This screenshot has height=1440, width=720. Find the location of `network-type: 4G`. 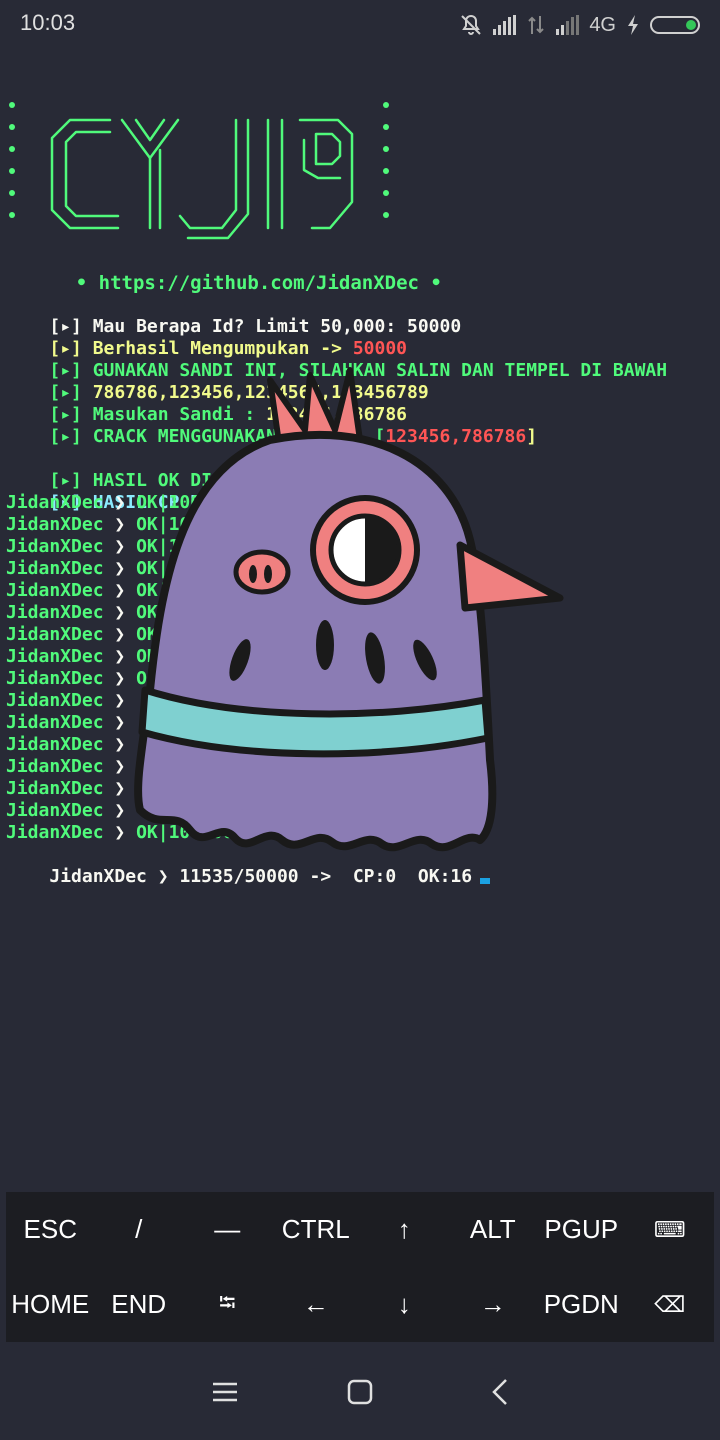

network-type: 4G is located at coordinates (602, 24).